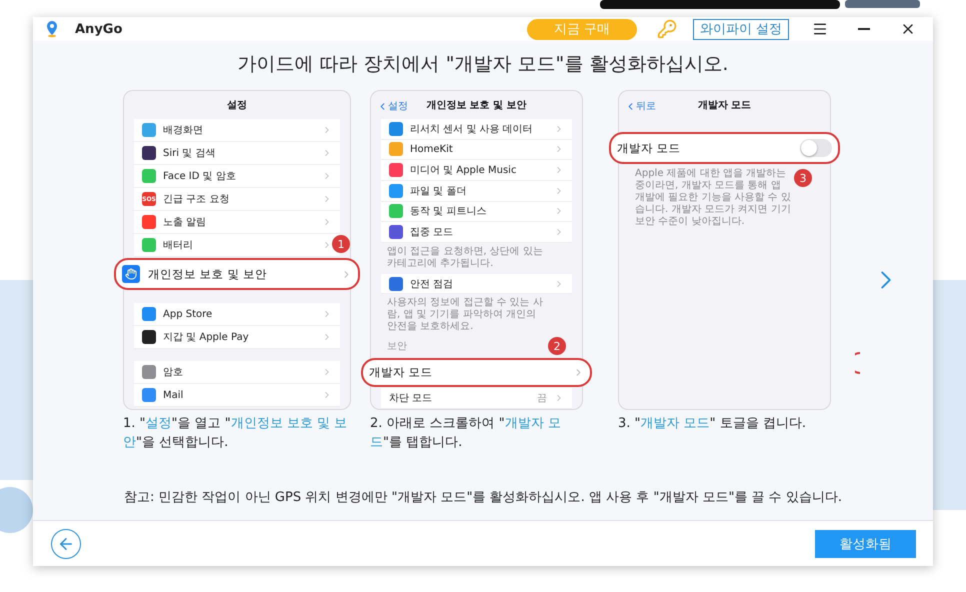 The height and width of the screenshot is (592, 966). What do you see at coordinates (237, 105) in the screenshot?
I see `screen-title: 설정` at bounding box center [237, 105].